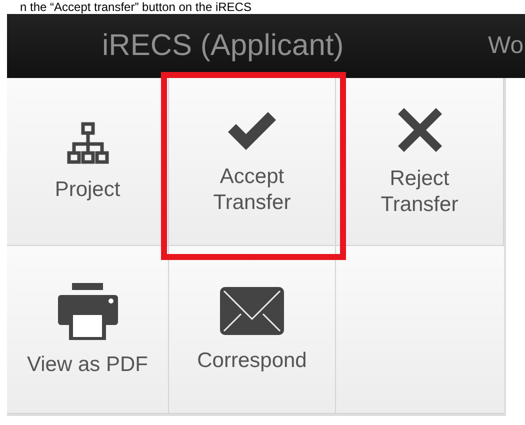 The width and height of the screenshot is (525, 425). I want to click on action-tile: View as PDF, so click(88, 330).